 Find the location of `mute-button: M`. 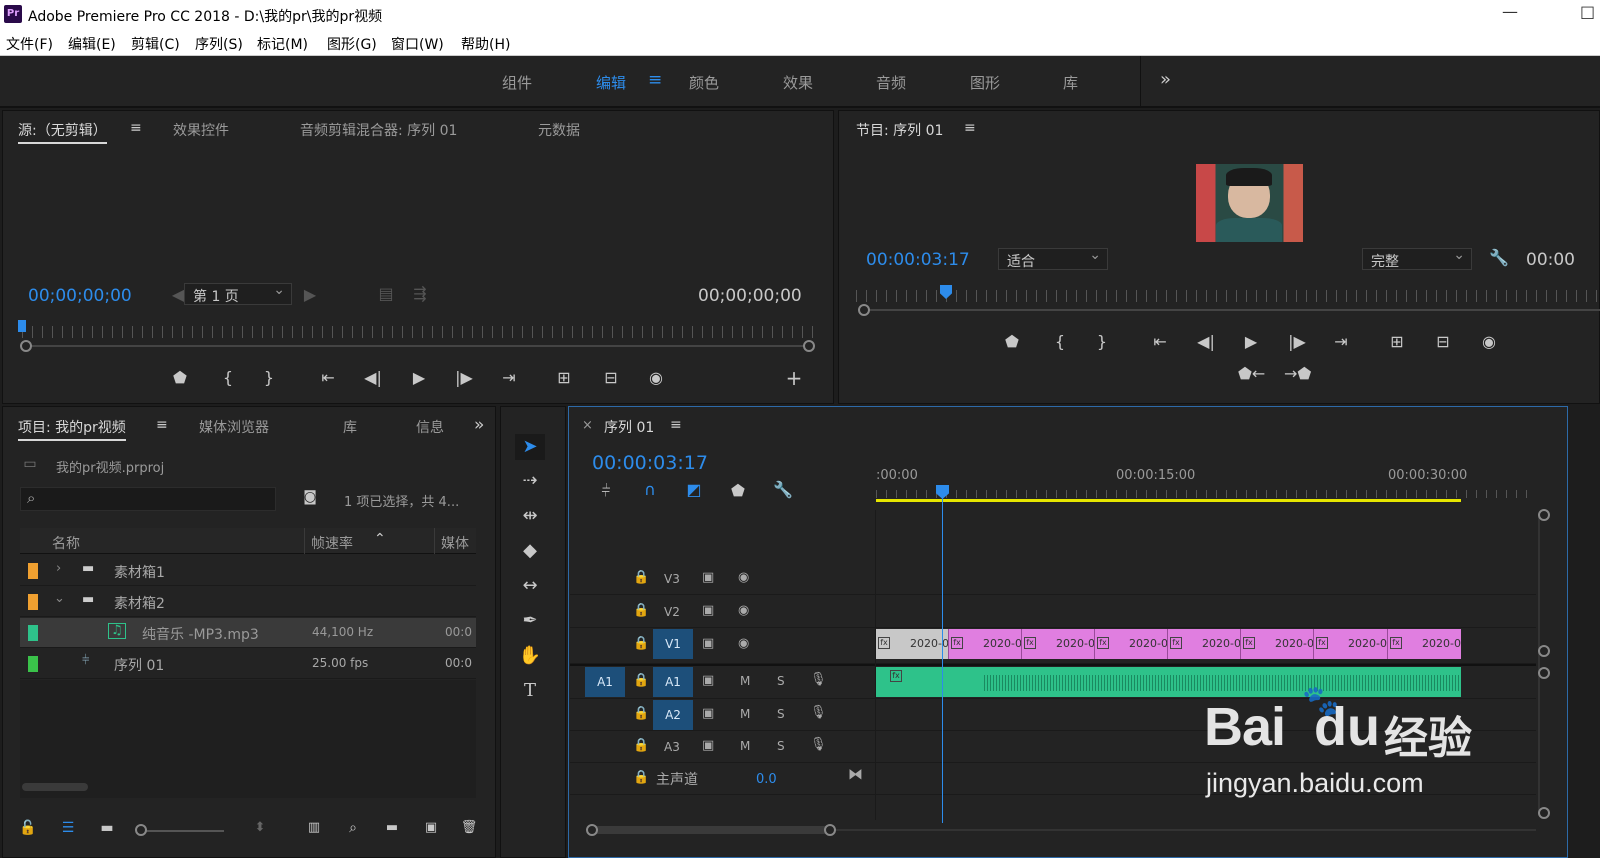

mute-button: M is located at coordinates (745, 746).